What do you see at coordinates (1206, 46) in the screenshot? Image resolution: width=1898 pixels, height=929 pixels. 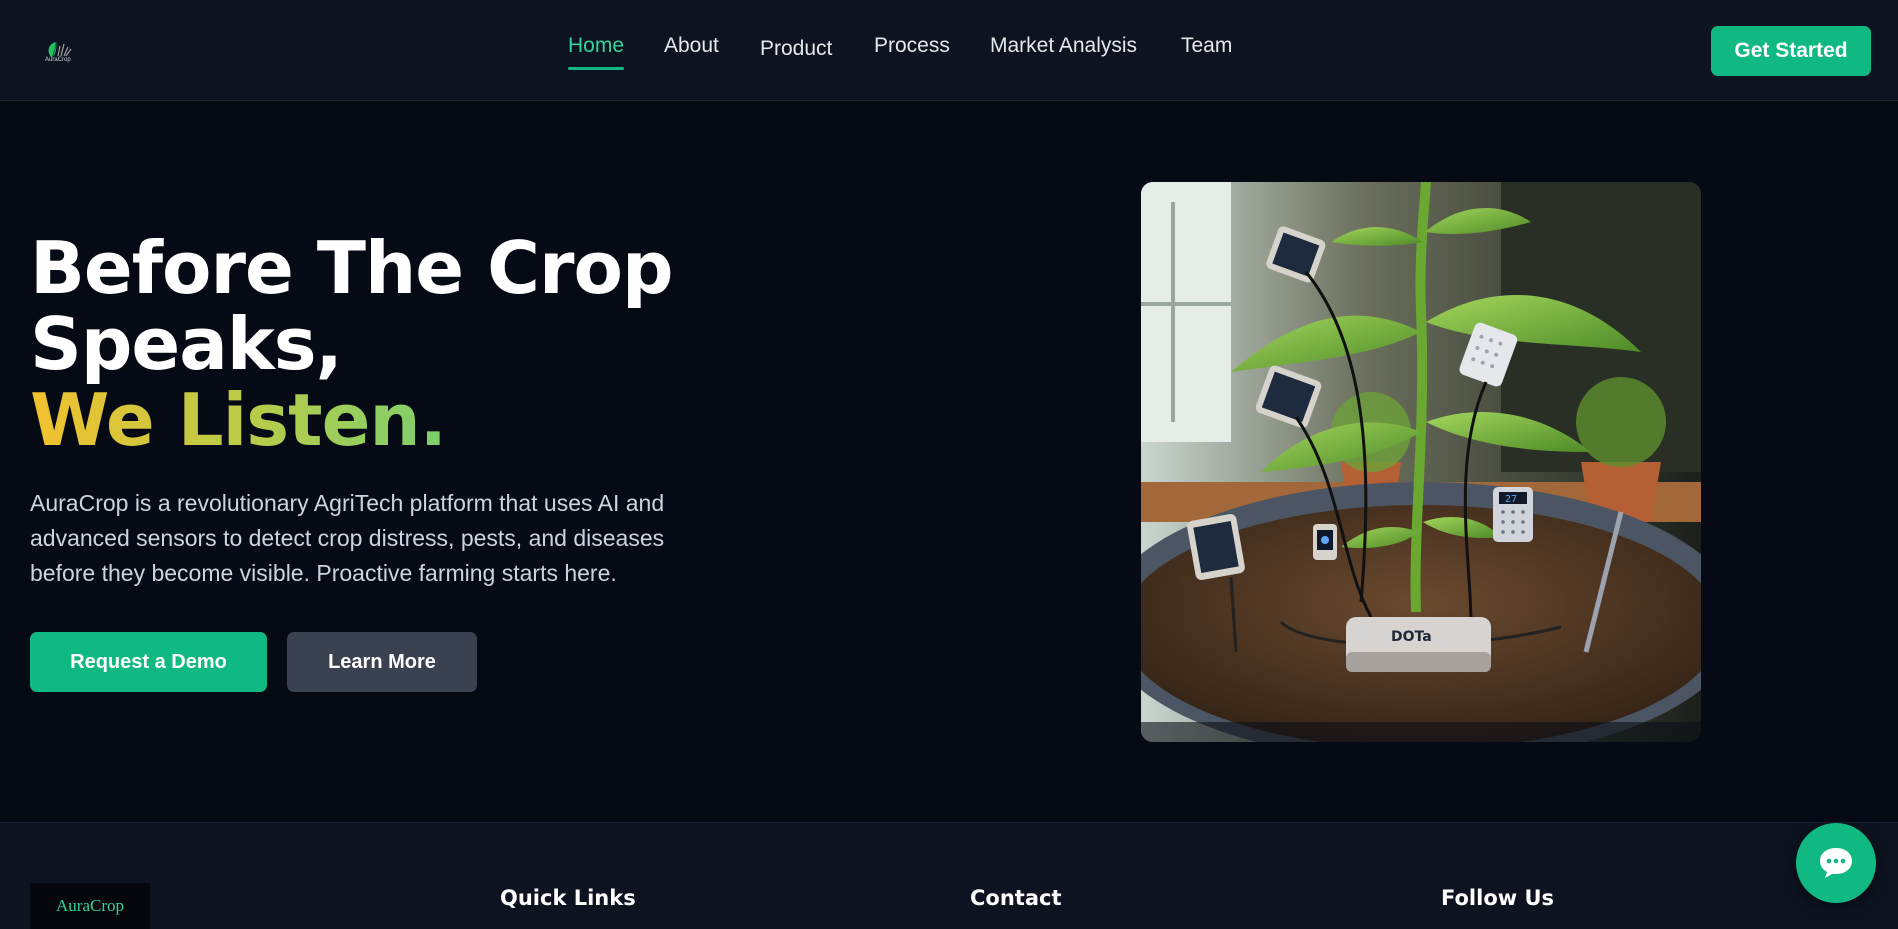 I see `nav-team: Team` at bounding box center [1206, 46].